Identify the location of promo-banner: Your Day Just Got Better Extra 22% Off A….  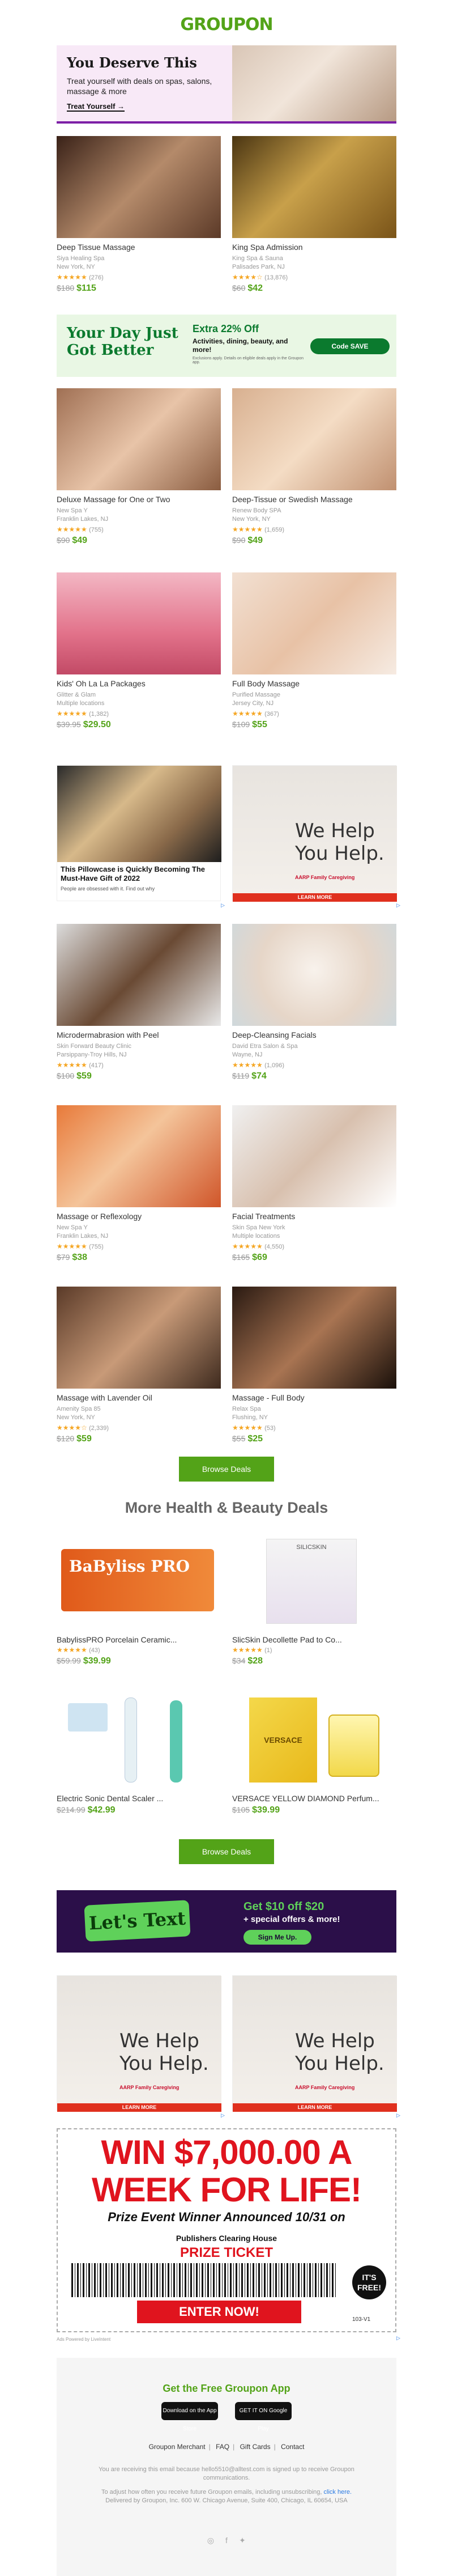
(226, 346).